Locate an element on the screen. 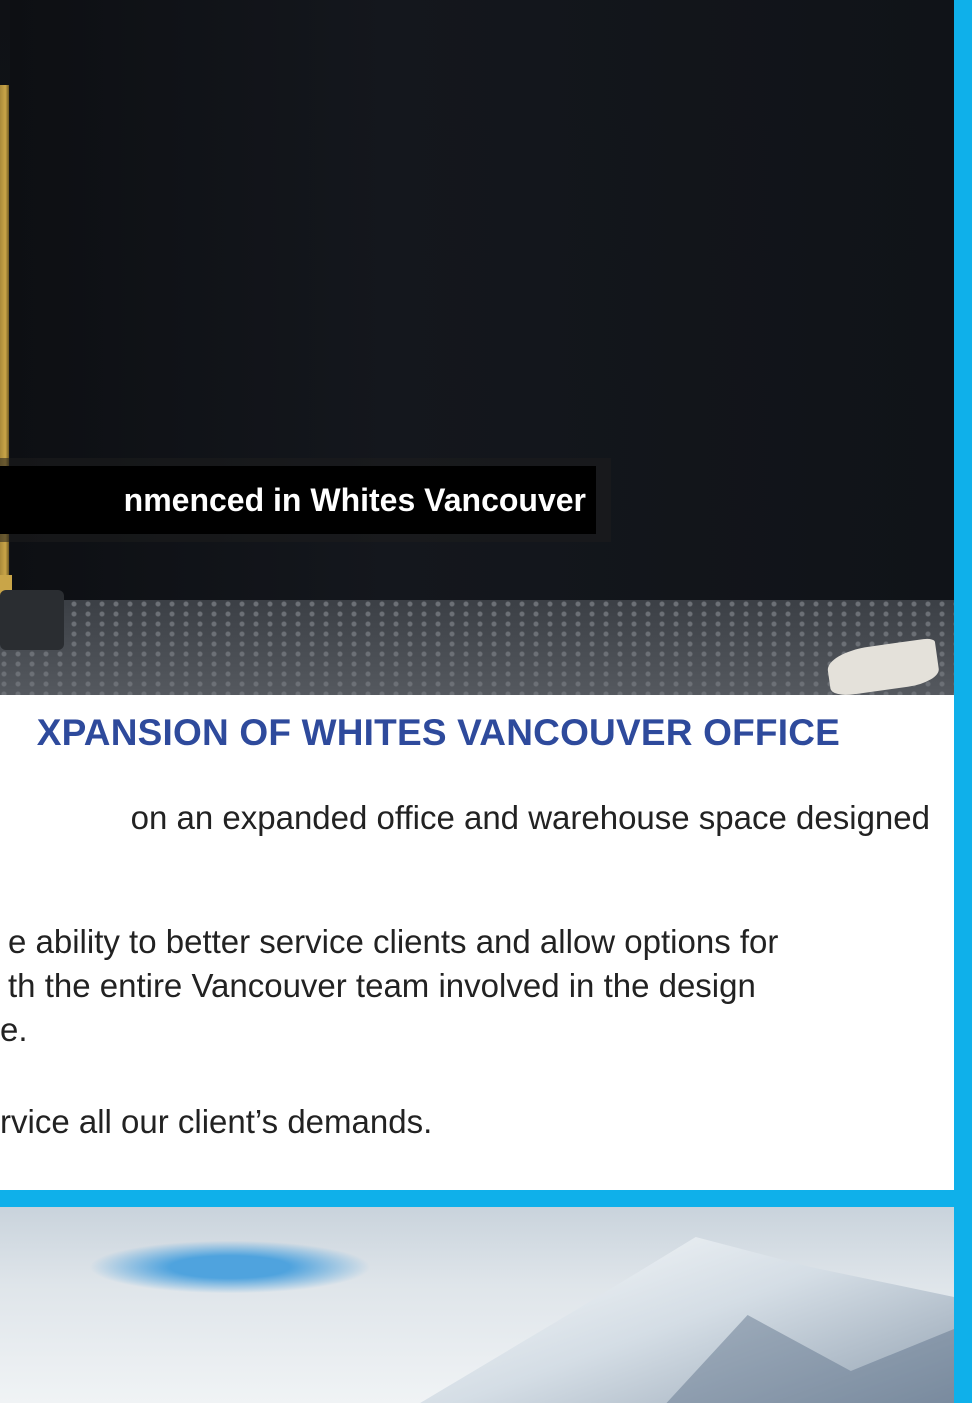  post-base is located at coordinates (32, 620).